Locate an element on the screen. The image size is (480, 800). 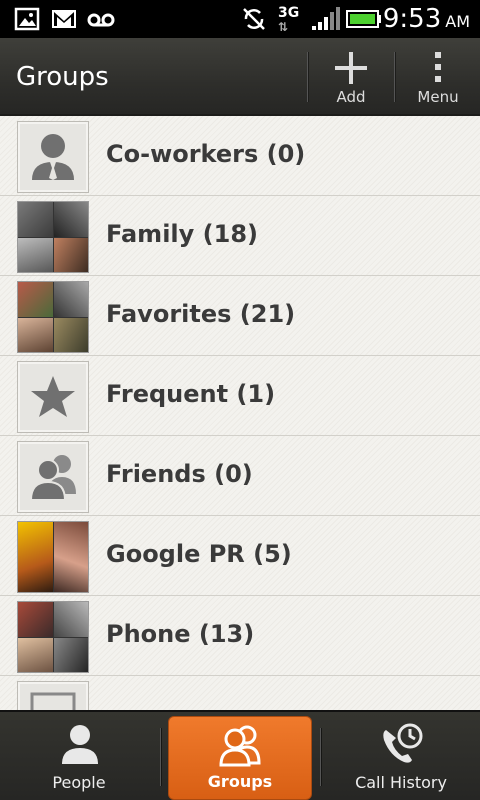
tab-label: Groups is located at coordinates (240, 781).